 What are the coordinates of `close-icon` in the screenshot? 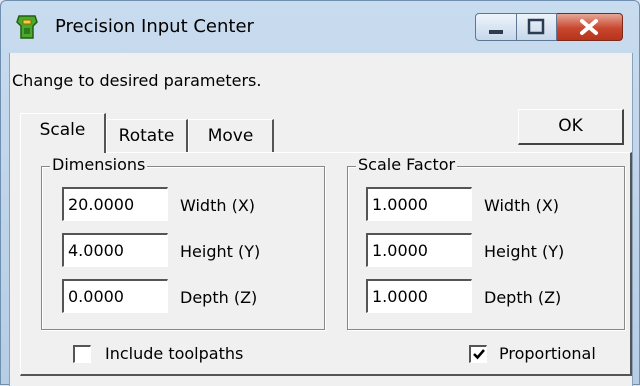 It's located at (589, 27).